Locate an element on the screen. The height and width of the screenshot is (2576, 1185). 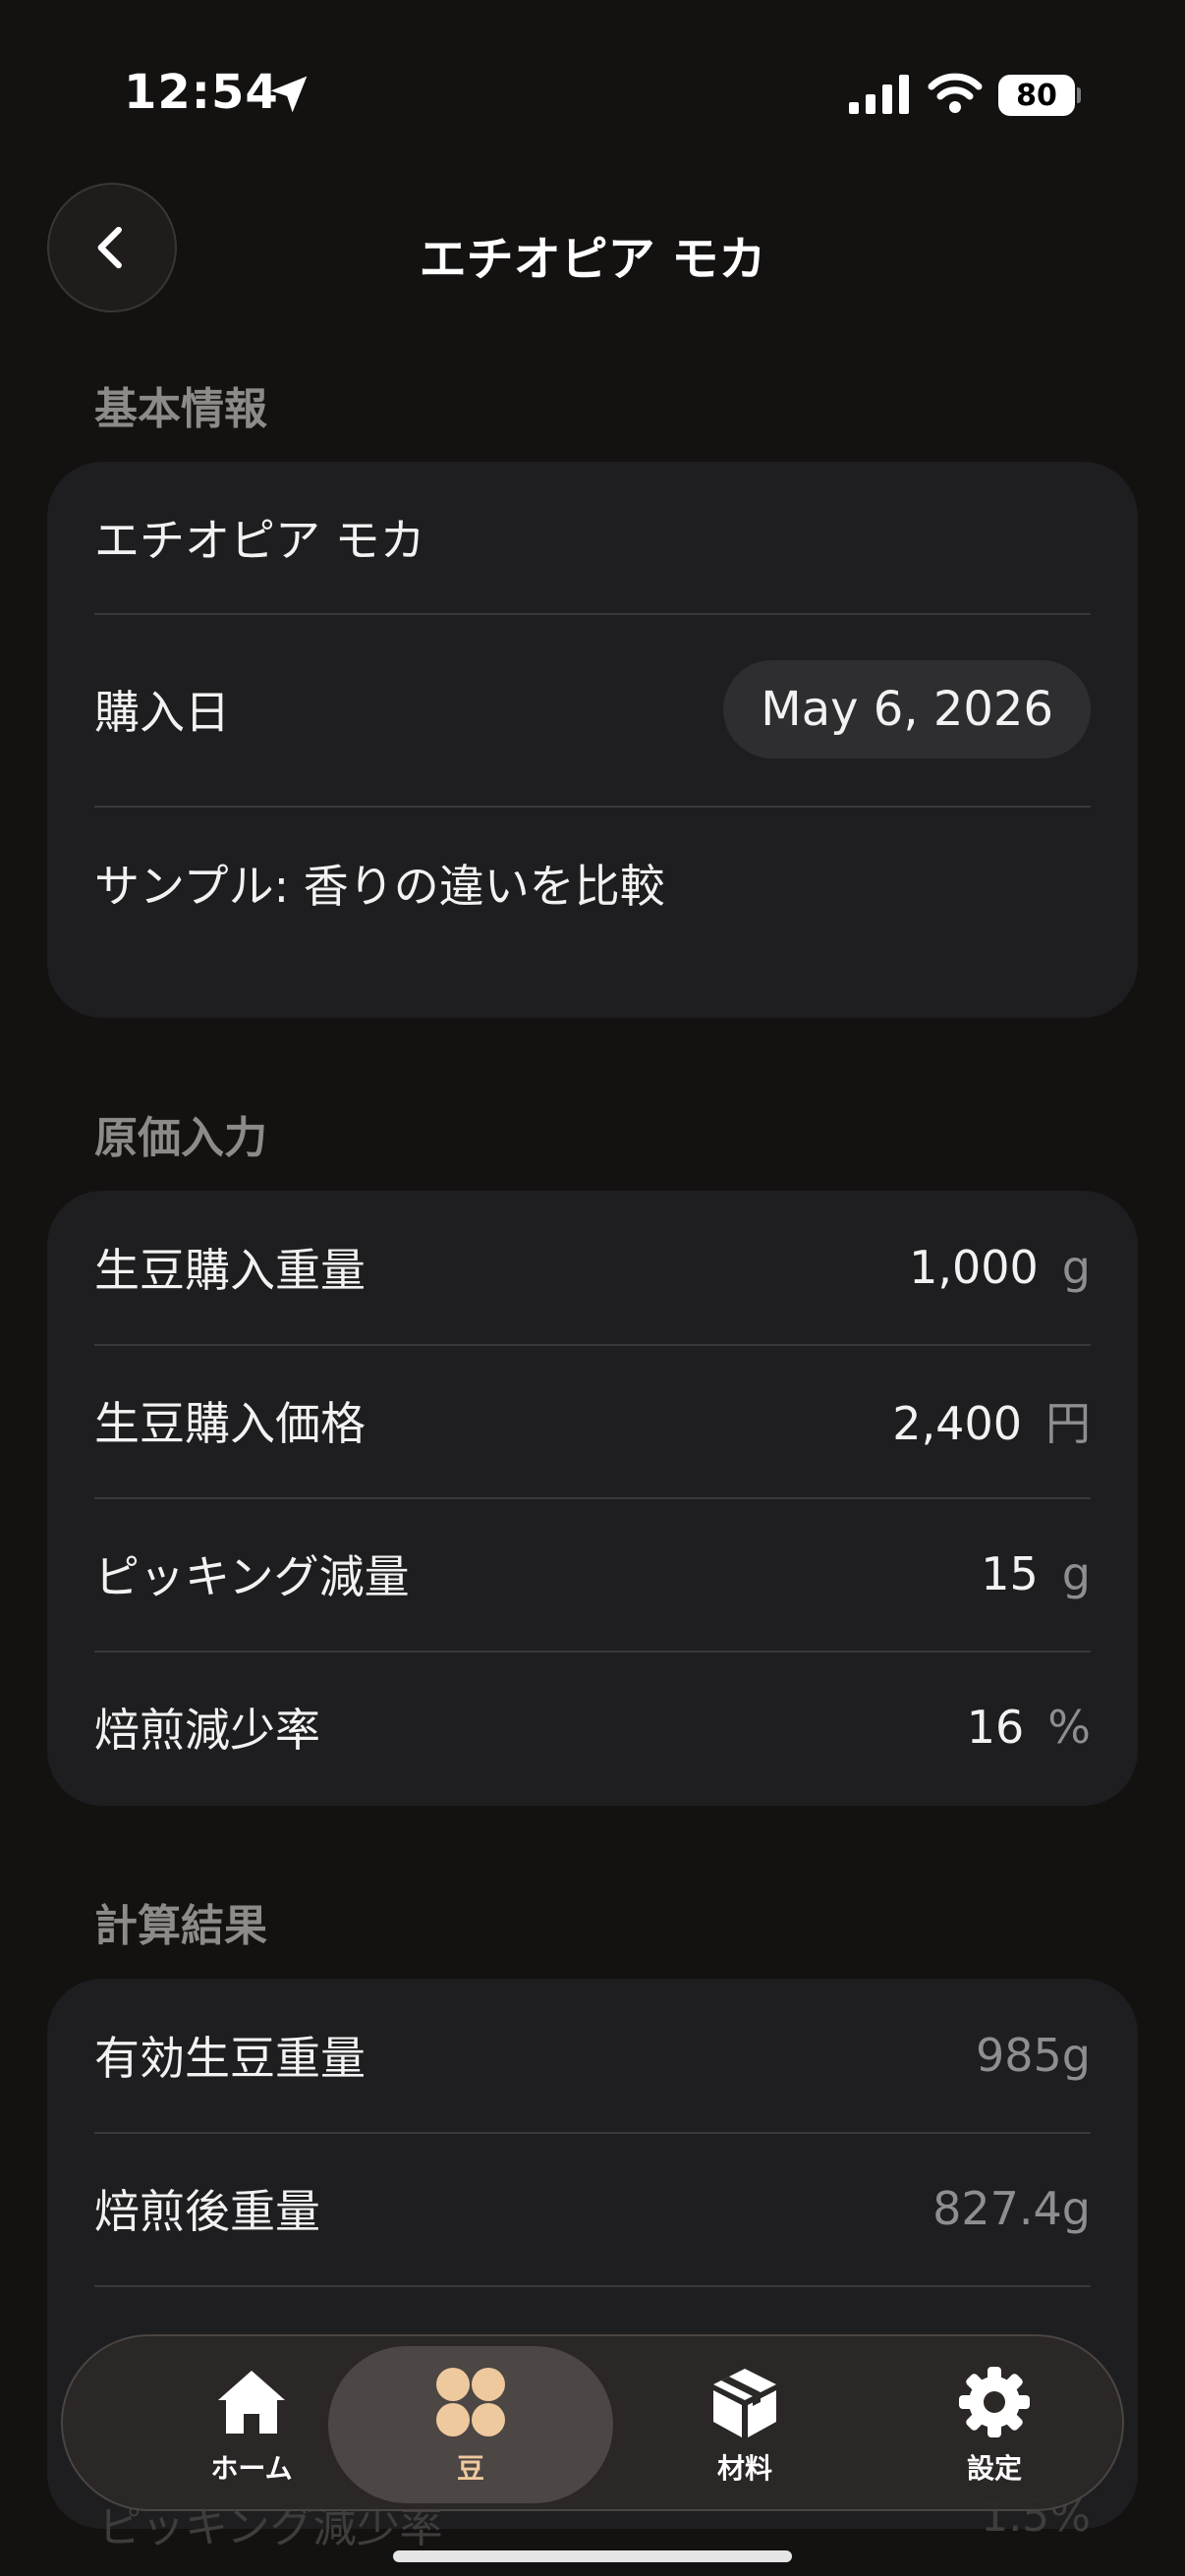
status-bar: 12:54 80 is located at coordinates (592, 93).